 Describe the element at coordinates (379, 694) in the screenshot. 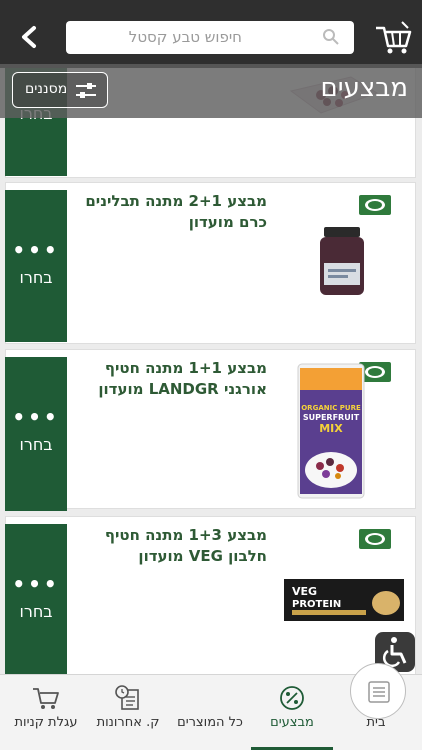

I see `list-icon` at that location.